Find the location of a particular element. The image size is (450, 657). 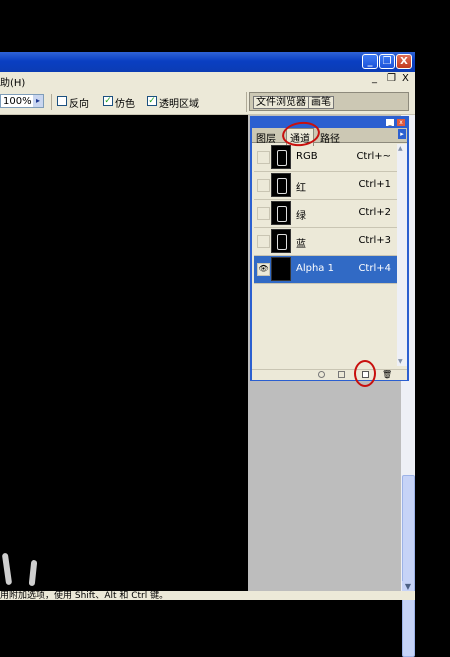

channel-name: 红 is located at coordinates (301, 188).